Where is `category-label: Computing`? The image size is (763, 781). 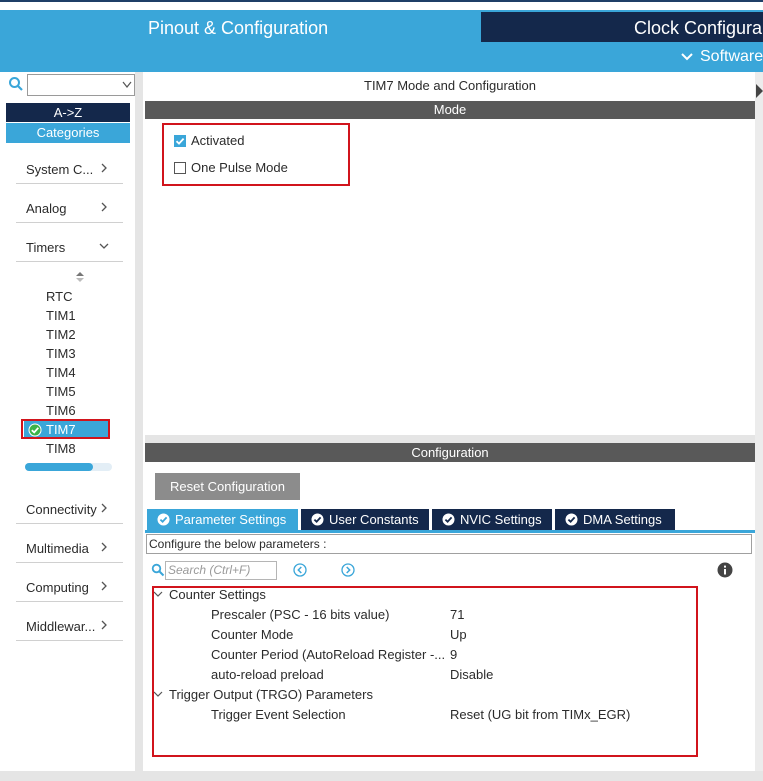
category-label: Computing is located at coordinates (57, 587).